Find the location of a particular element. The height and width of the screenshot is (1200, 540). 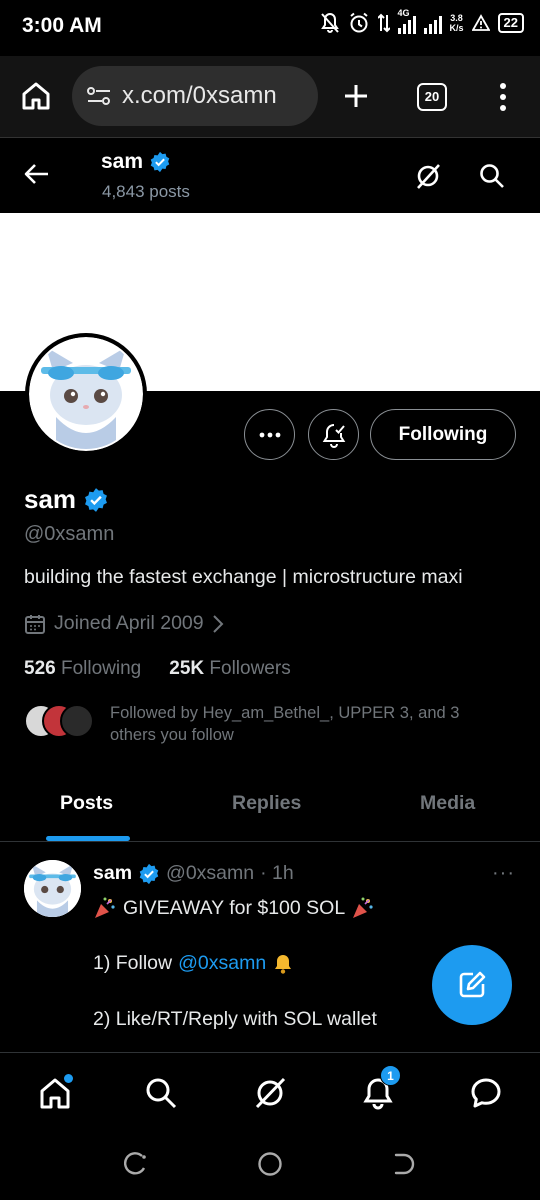

compose-icon is located at coordinates (472, 985).